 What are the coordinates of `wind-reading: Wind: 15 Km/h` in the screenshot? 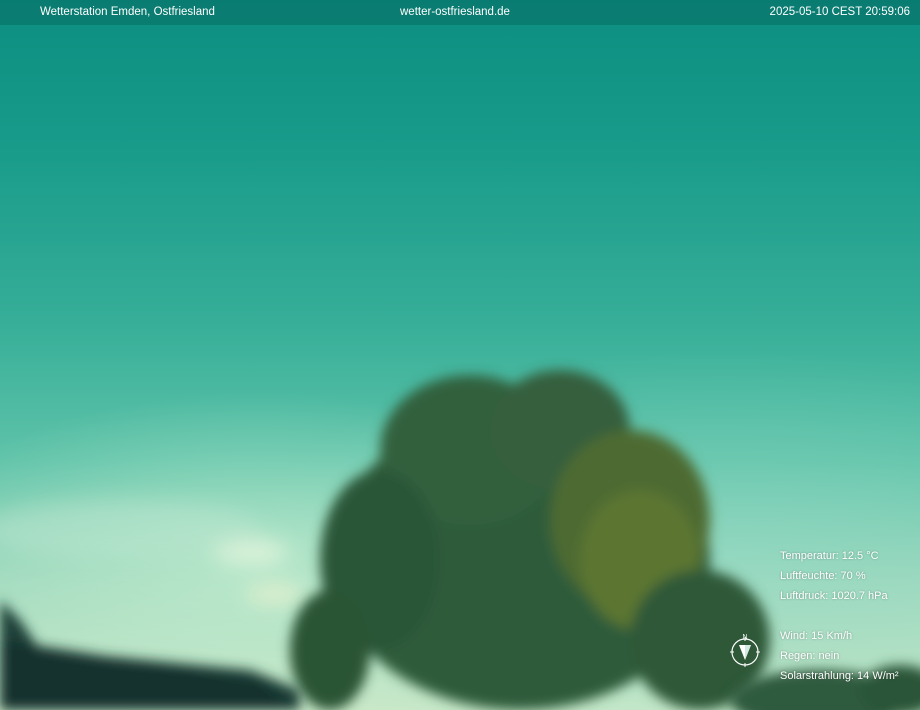 It's located at (816, 636).